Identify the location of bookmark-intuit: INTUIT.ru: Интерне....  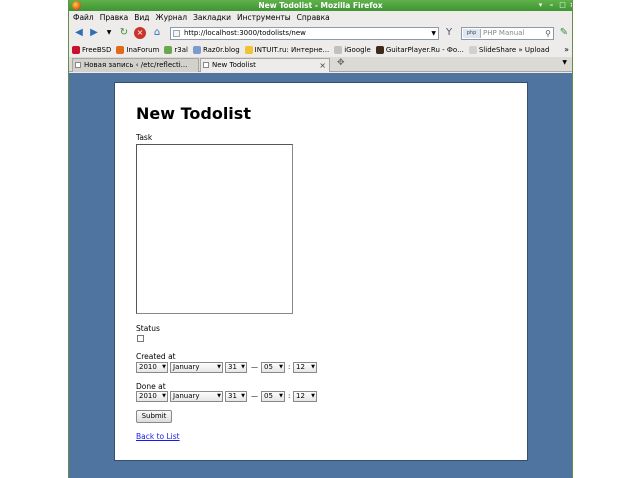
(287, 50).